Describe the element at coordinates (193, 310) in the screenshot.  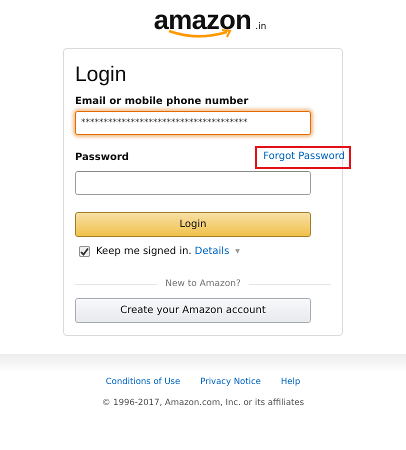
I see `create-account-button: Create your Amazon account` at that location.